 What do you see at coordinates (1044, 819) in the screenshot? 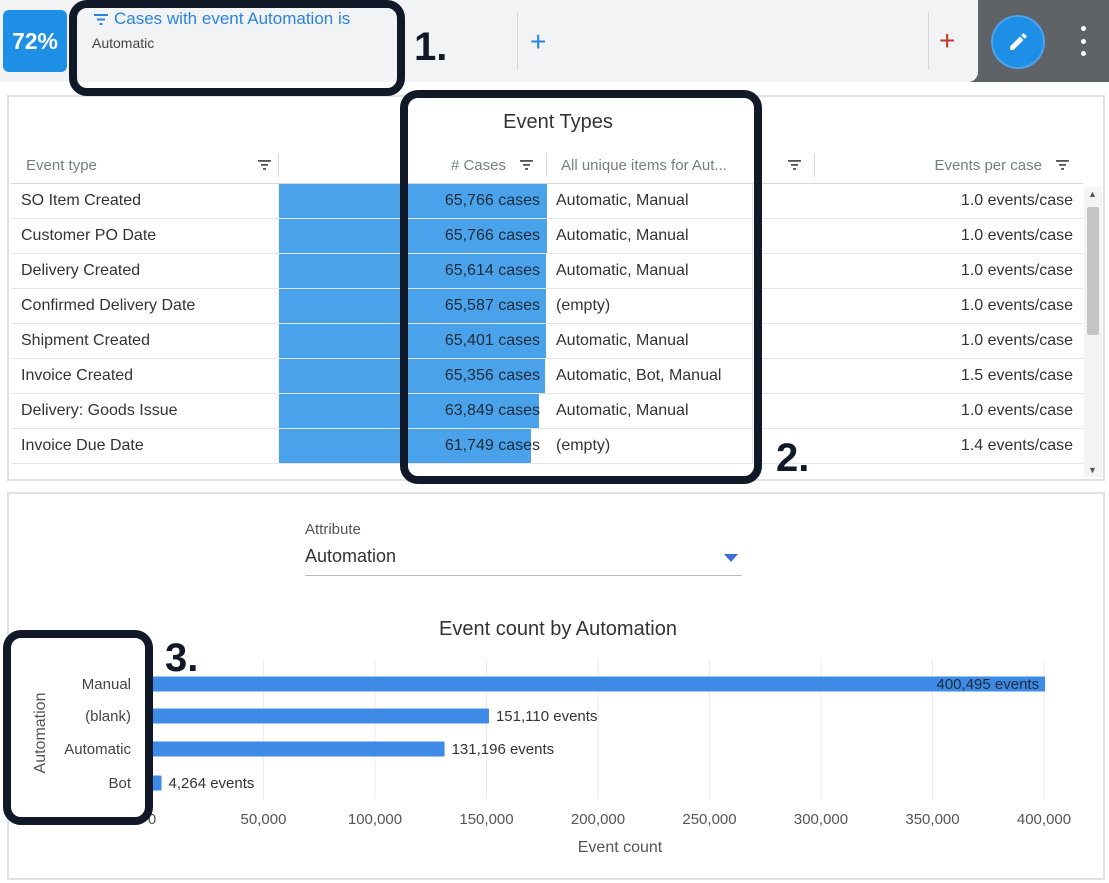
I see `x-tick-label: 400,000` at bounding box center [1044, 819].